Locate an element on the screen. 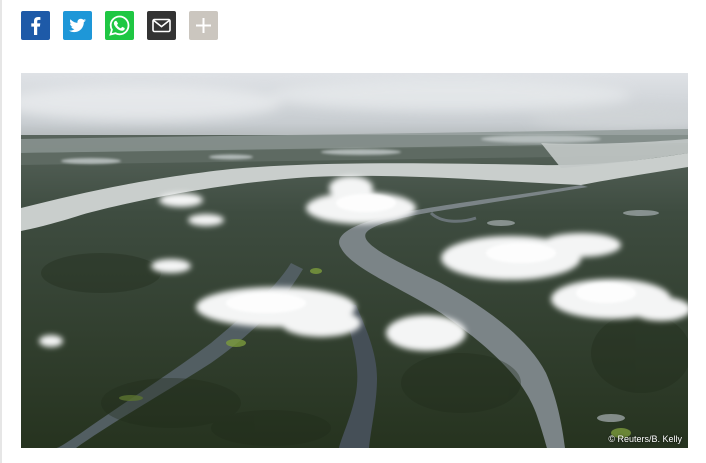 This screenshot has height=463, width=706. whatsapp-icon is located at coordinates (119, 25).